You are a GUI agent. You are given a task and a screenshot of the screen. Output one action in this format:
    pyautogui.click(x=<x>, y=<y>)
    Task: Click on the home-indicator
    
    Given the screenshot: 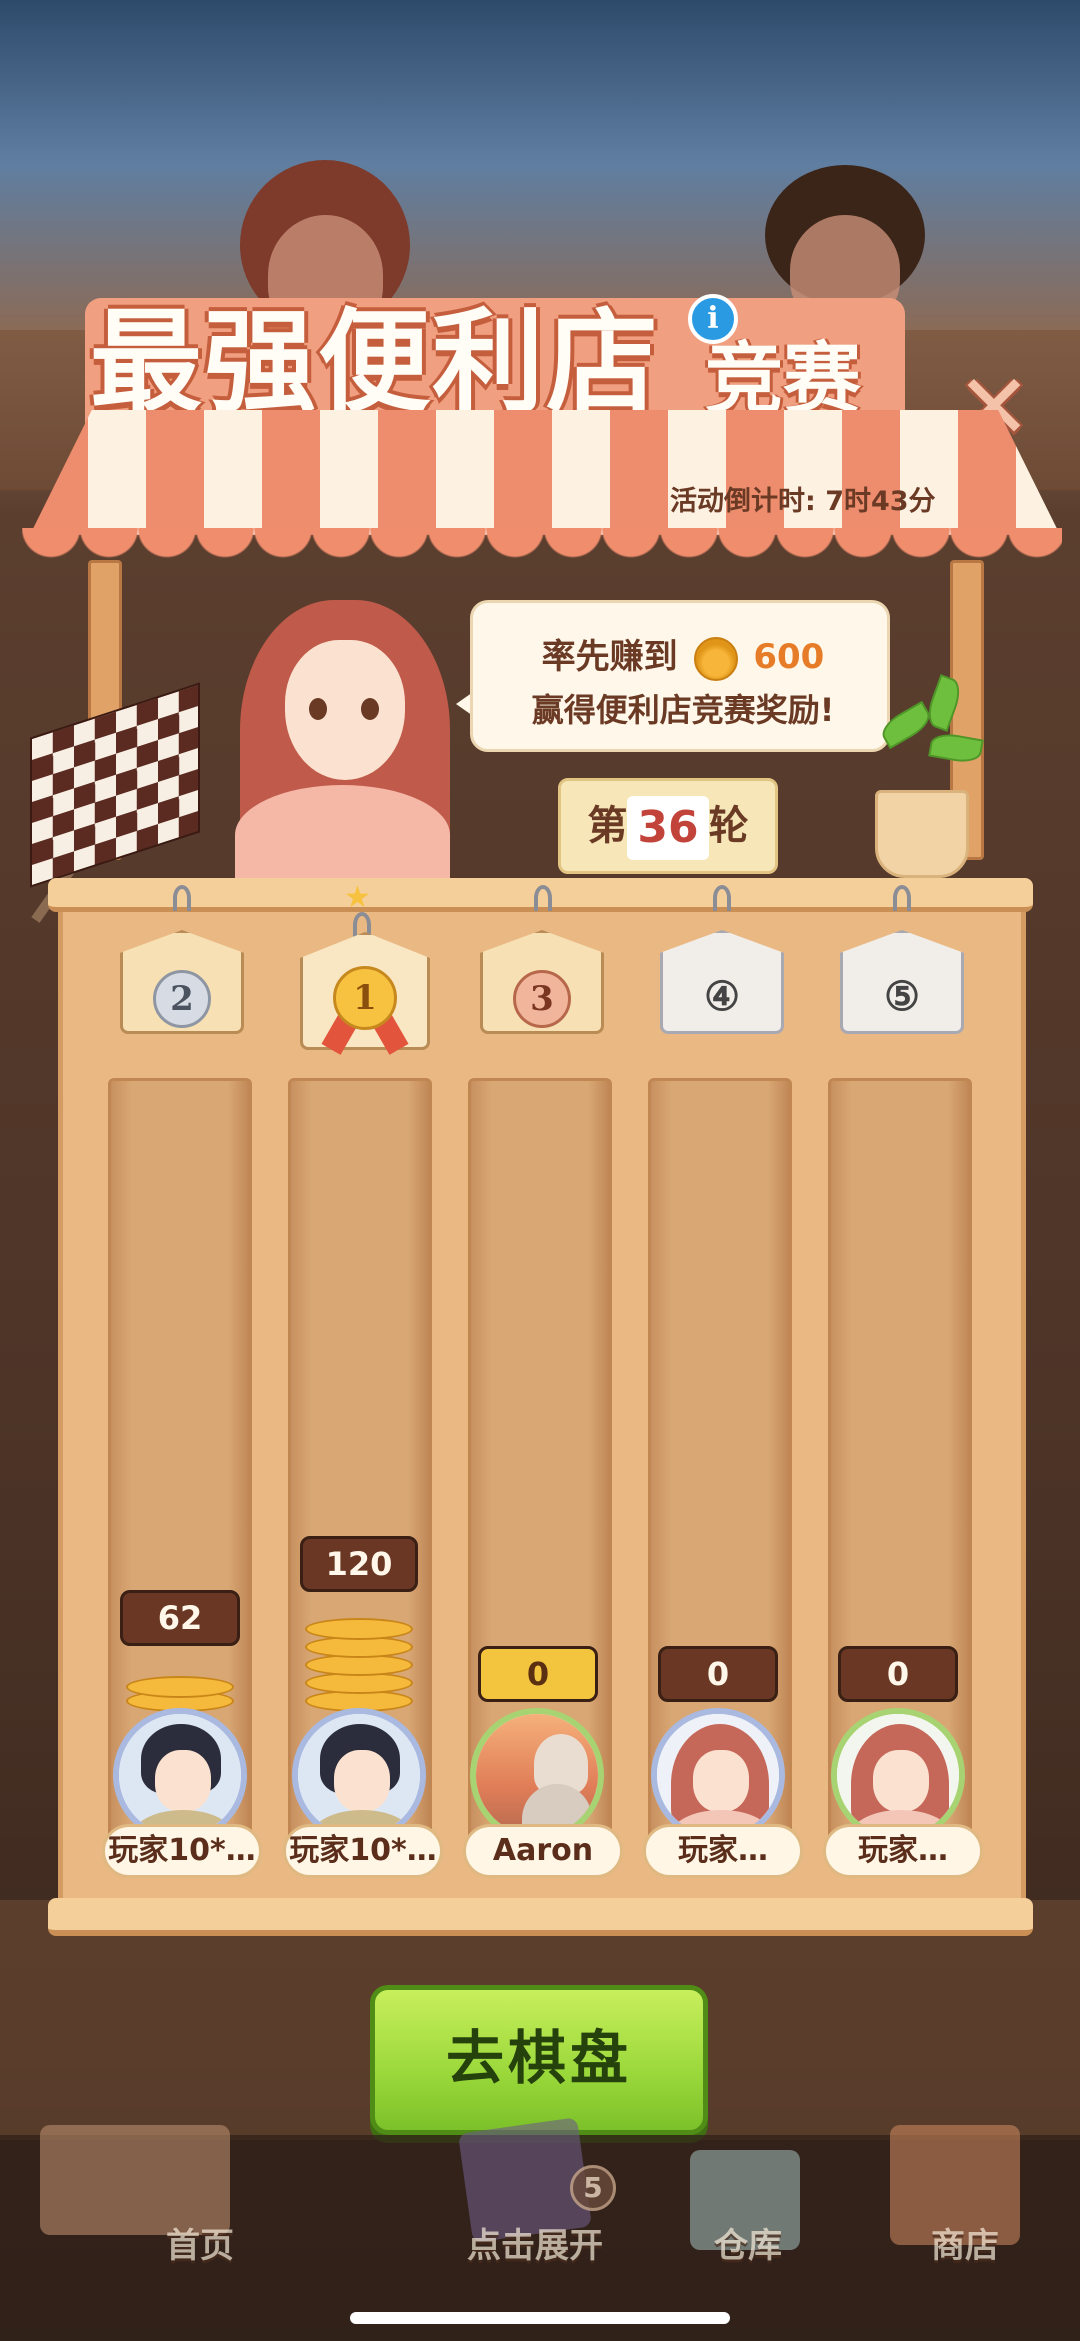 What is the action you would take?
    pyautogui.click(x=540, y=2318)
    